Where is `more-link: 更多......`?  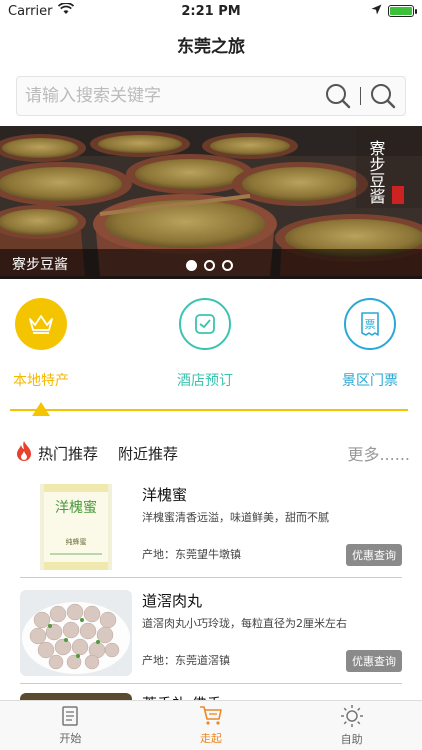
more-link: 更多...... is located at coordinates (378, 453).